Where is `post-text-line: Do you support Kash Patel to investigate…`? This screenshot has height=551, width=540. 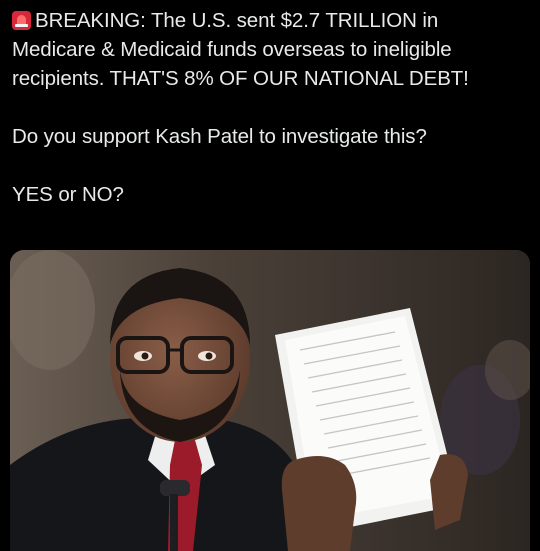 post-text-line: Do you support Kash Patel to investigate… is located at coordinates (219, 136).